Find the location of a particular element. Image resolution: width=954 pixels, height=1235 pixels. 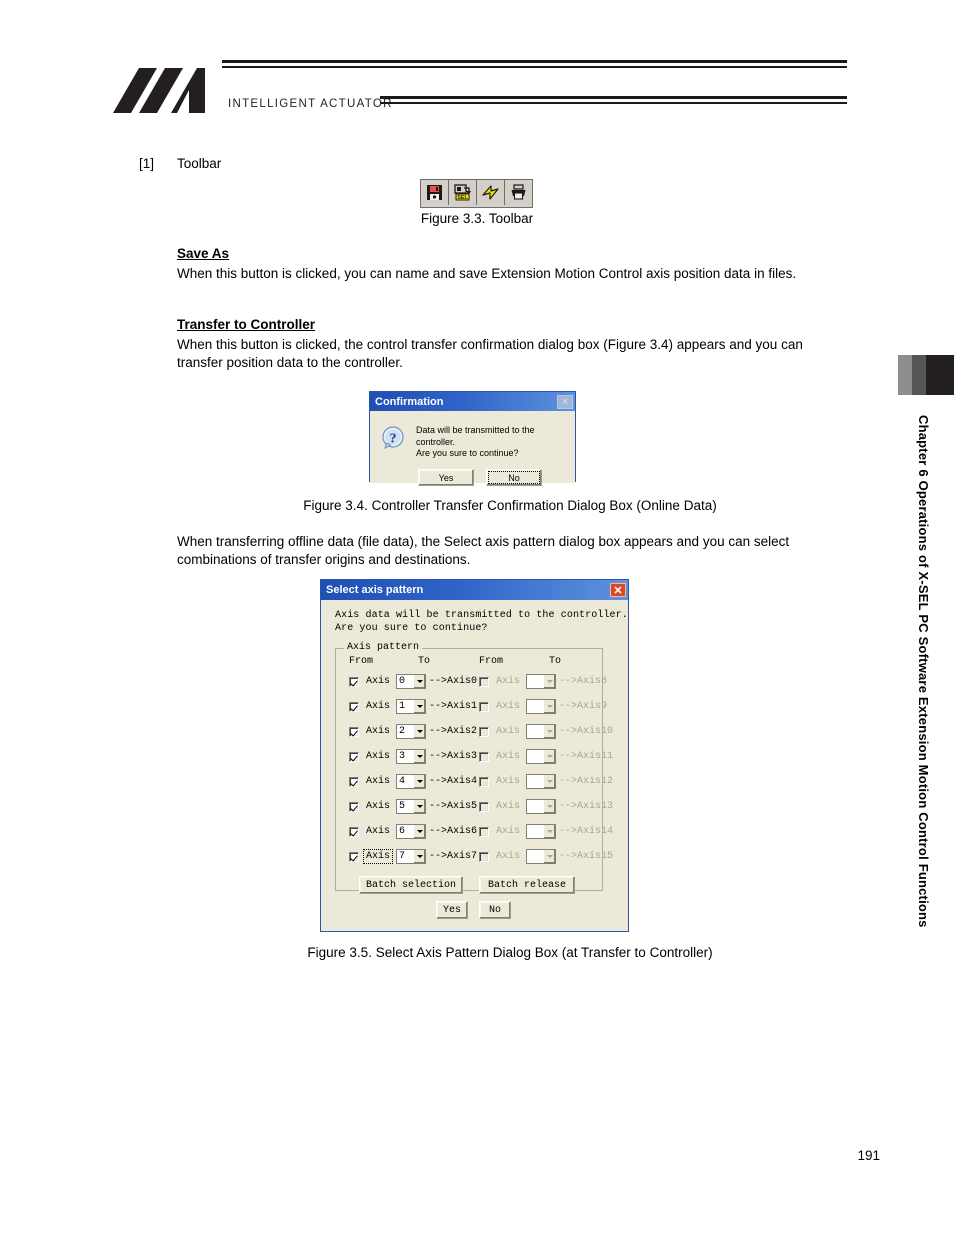

axis-label-right-0: Axis is located at coordinates (508, 681).